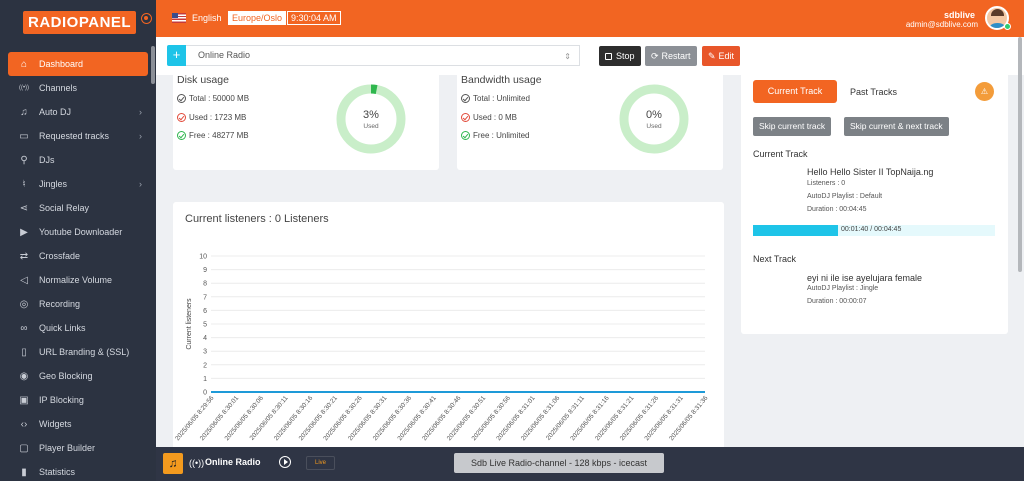 This screenshot has width=1024, height=481. Describe the element at coordinates (78, 424) in the screenshot. I see `sidebar-item-widgets: ‹› Widgets` at that location.